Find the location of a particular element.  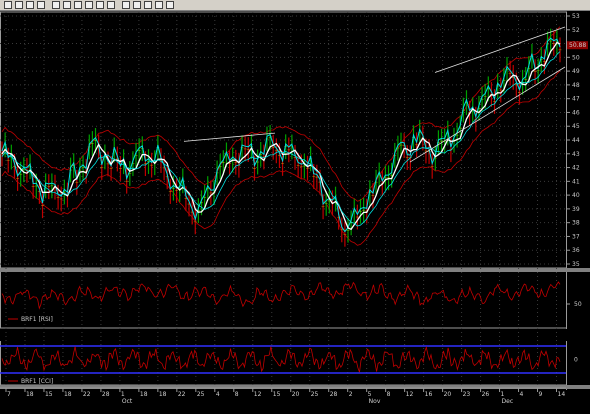

price-tick-label: 49 is located at coordinates (576, 71).